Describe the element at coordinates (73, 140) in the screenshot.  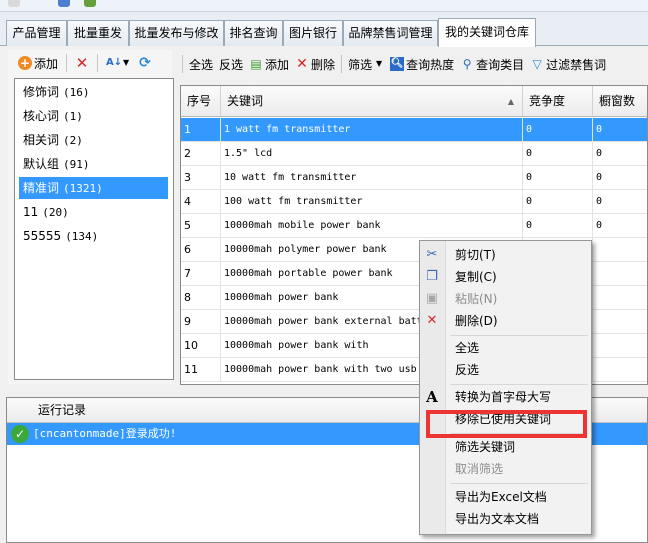
I see `category-count: (2)` at that location.